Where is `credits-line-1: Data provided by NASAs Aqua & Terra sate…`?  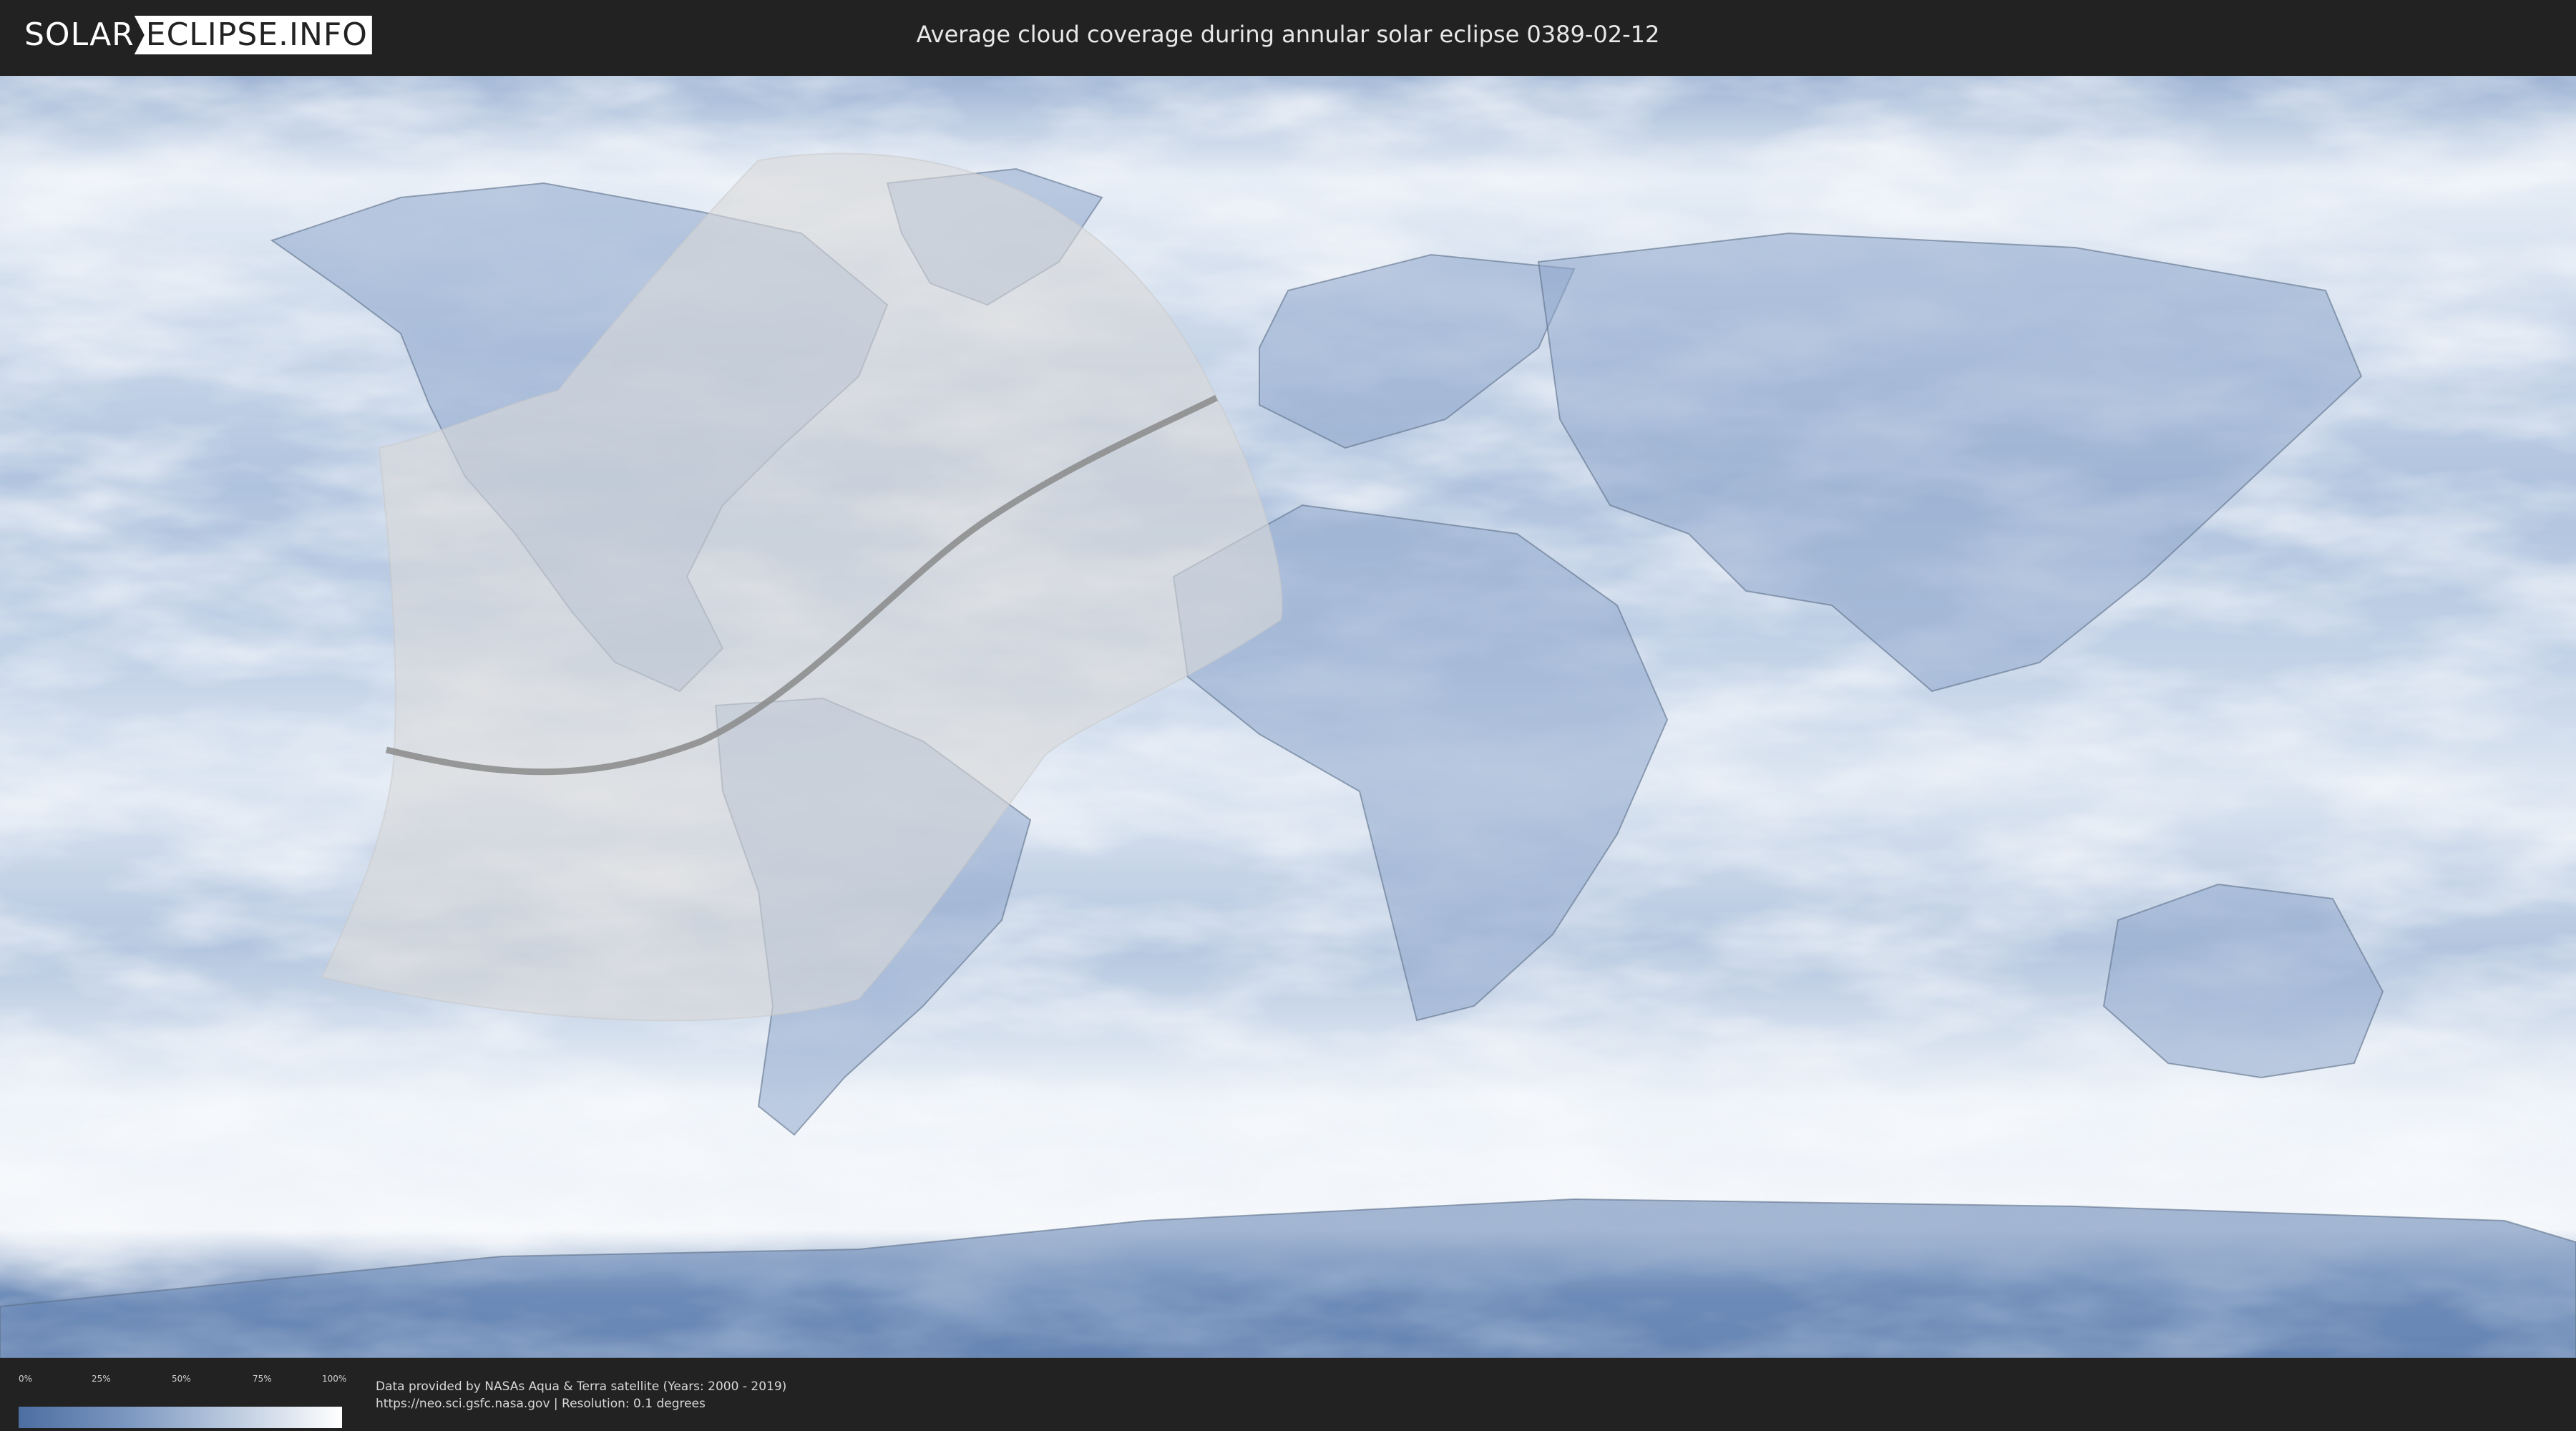 credits-line-1: Data provided by NASAs Aqua & Terra sate… is located at coordinates (581, 1386).